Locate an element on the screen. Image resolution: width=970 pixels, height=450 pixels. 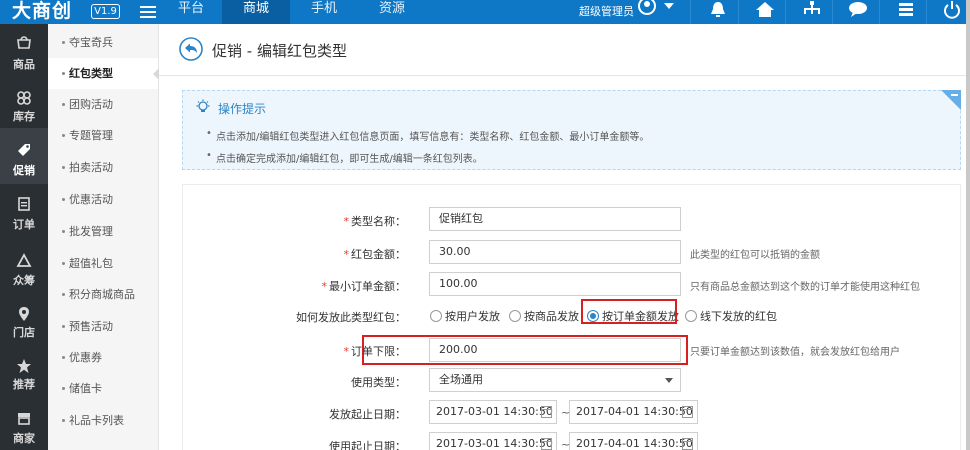
promotion-icon is located at coordinates (24, 150).